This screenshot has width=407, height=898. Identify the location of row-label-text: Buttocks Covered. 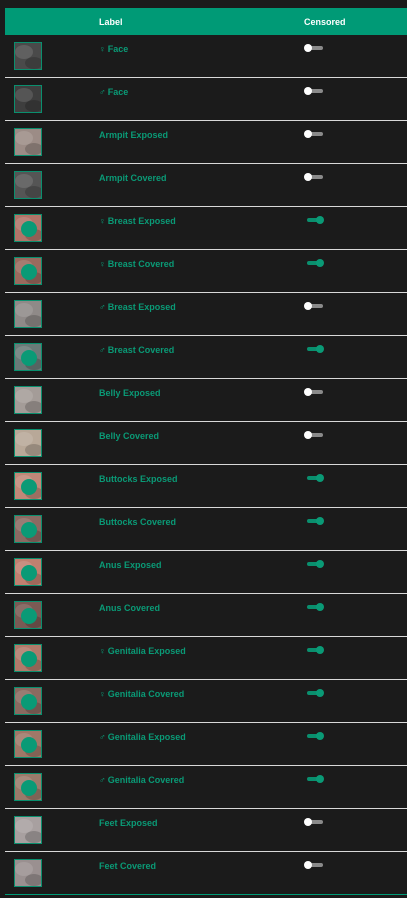
(138, 522).